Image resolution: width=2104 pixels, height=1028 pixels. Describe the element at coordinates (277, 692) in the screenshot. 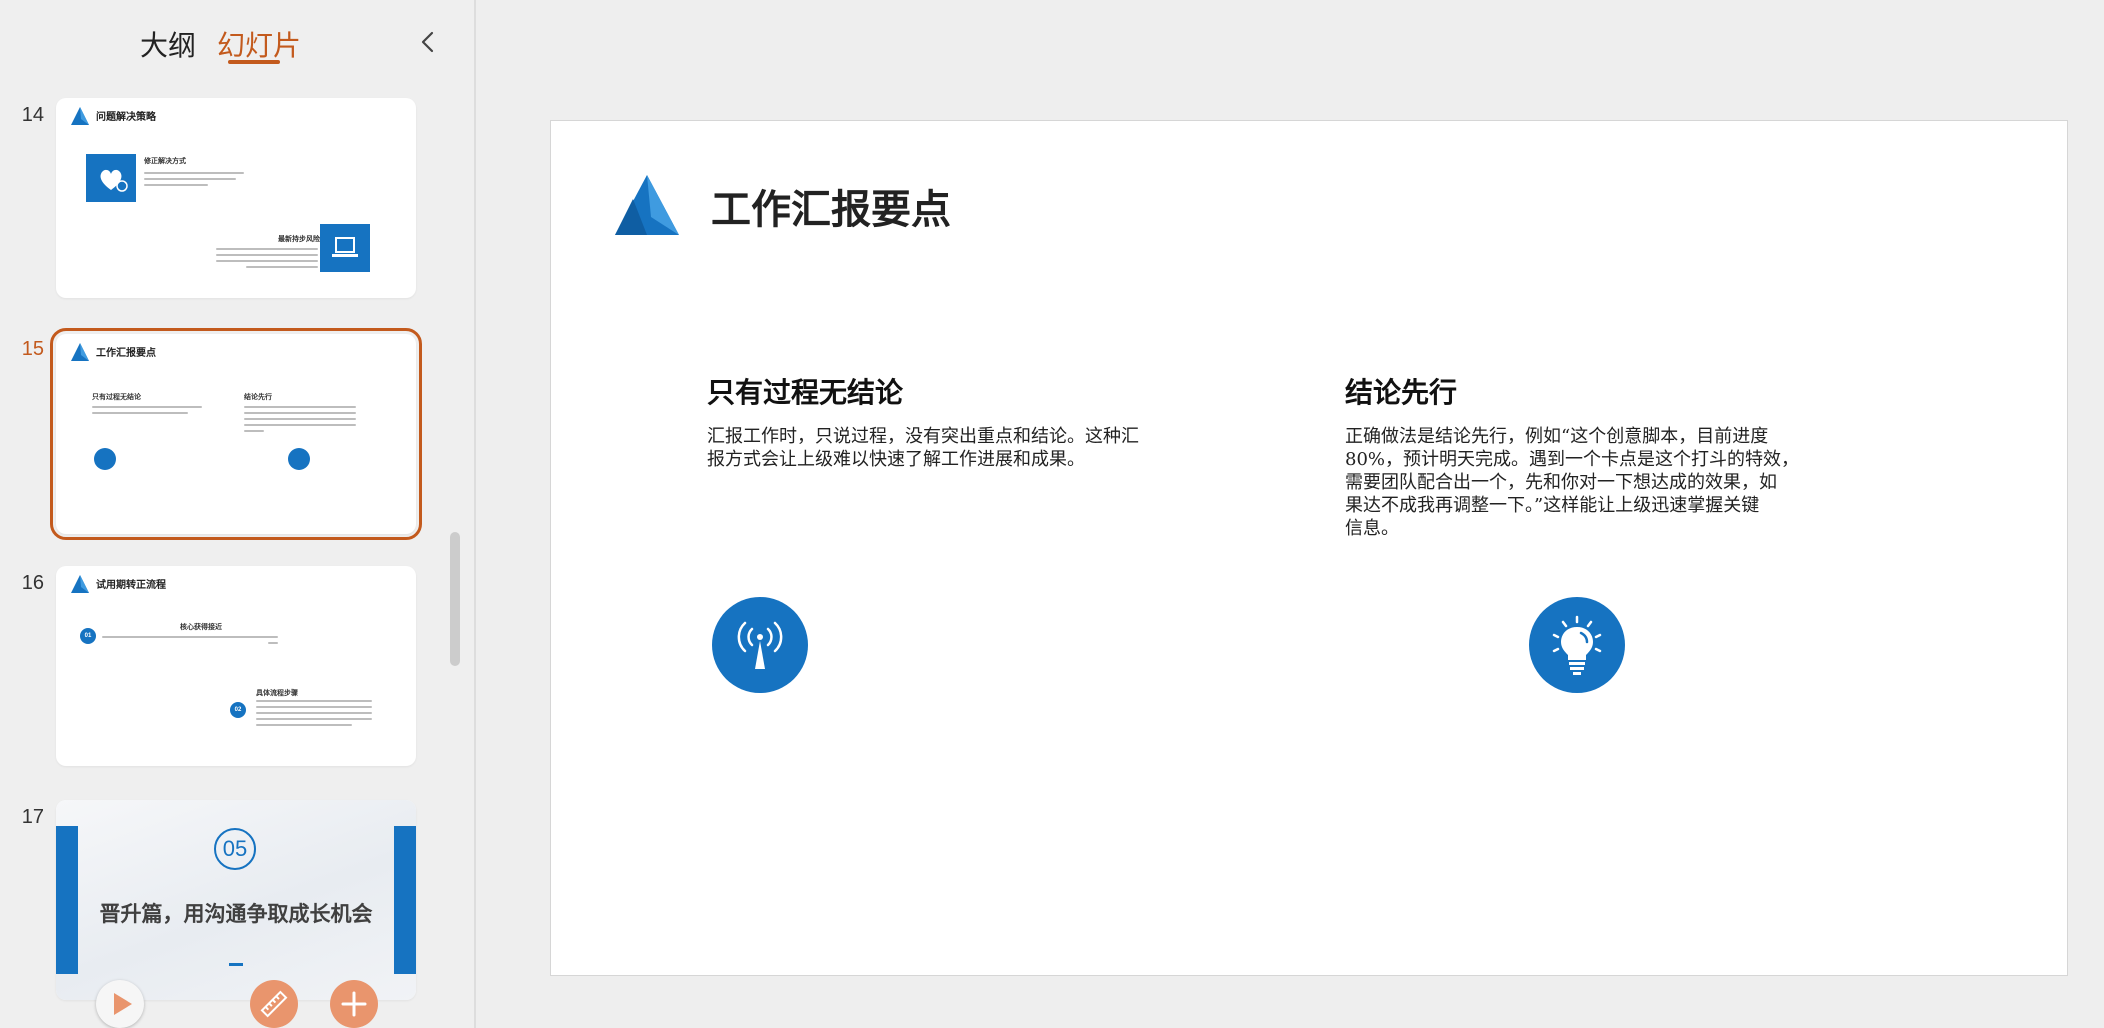

I see `thumbnail-heading: 具体流程步骤` at that location.